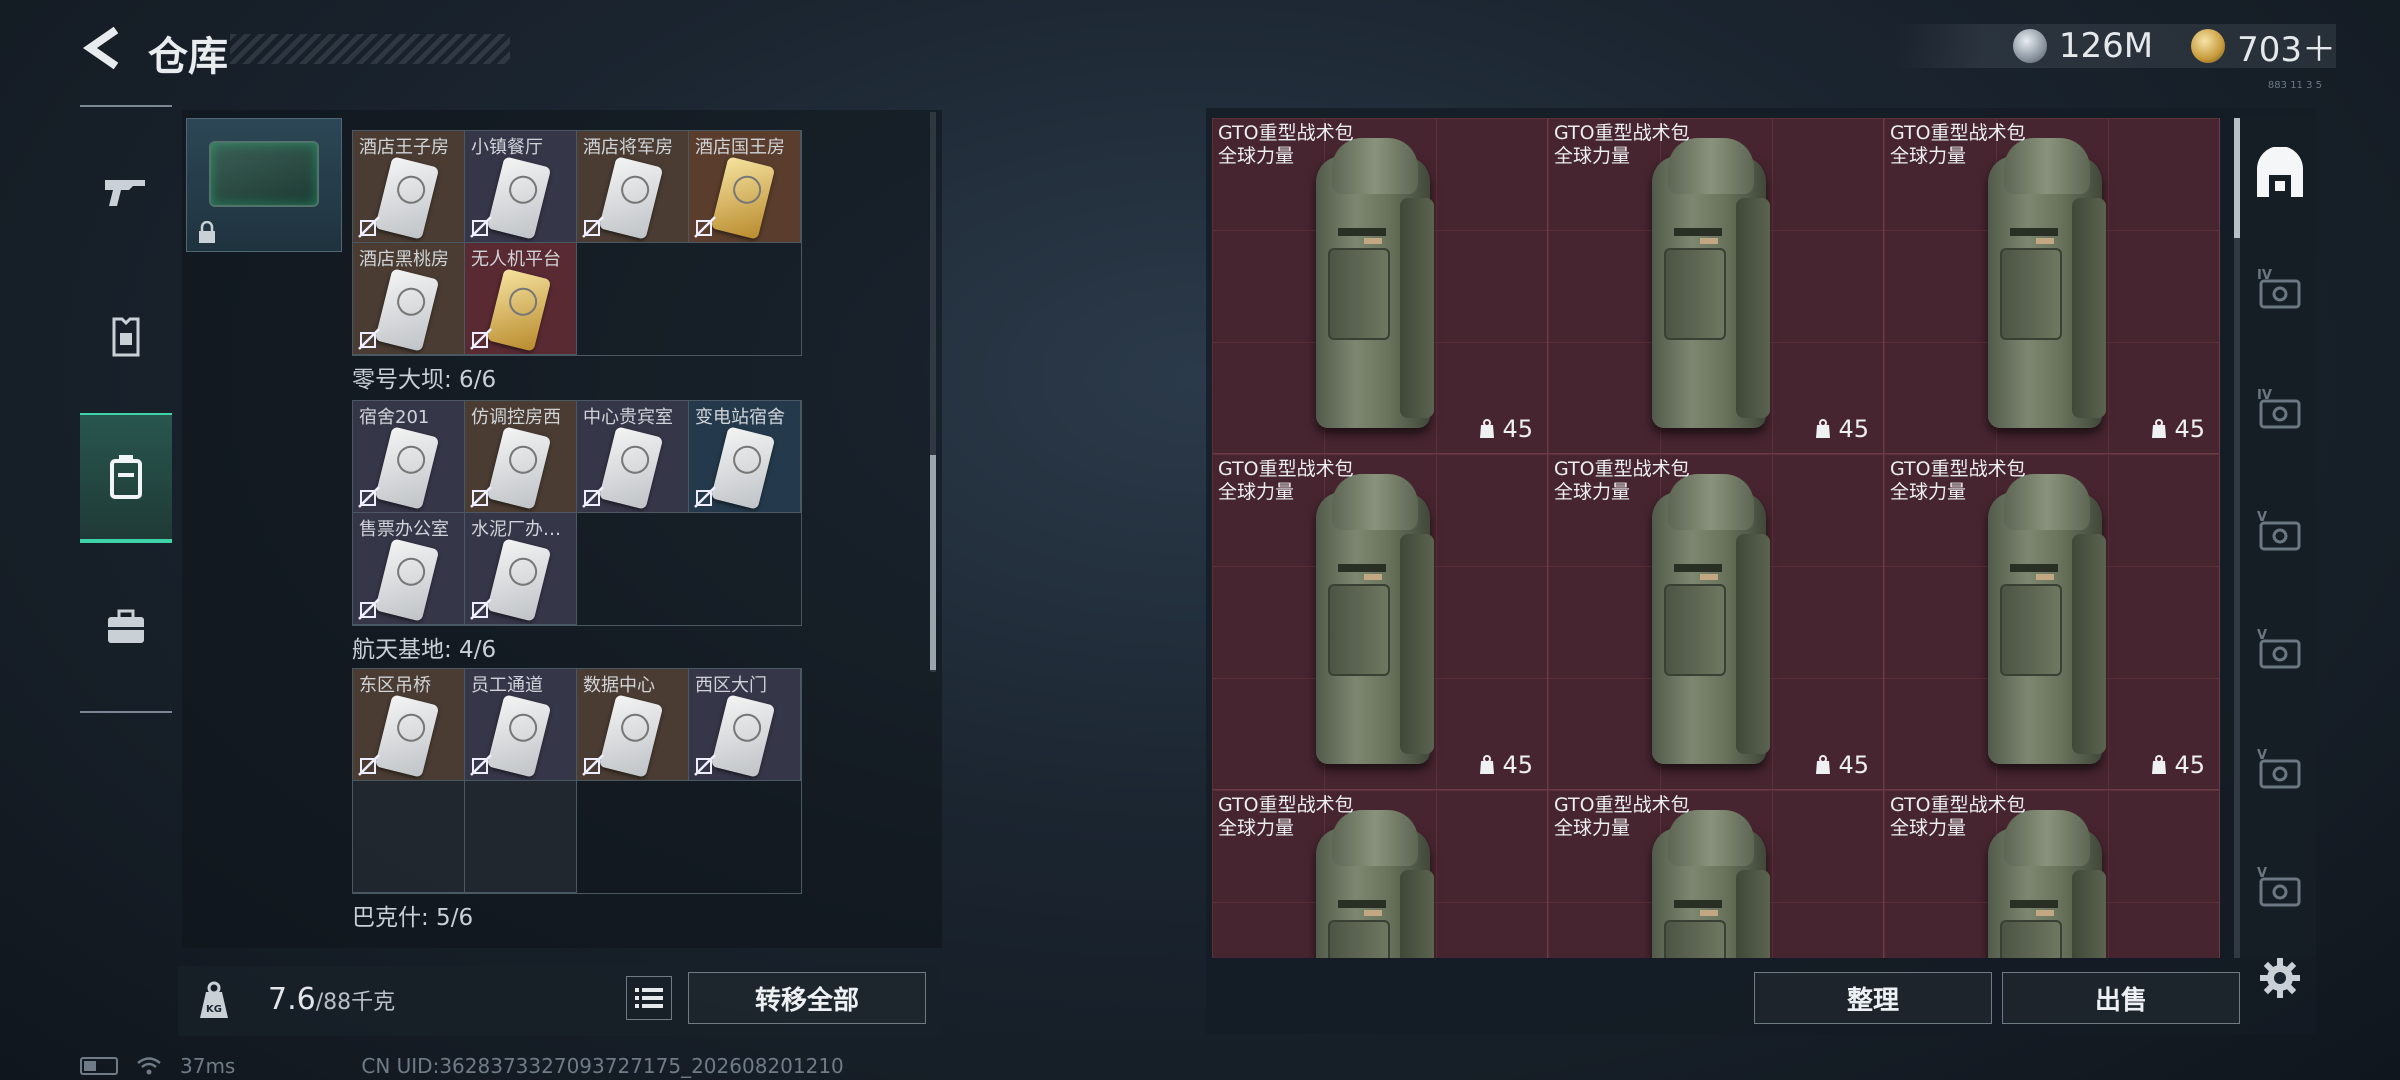 The width and height of the screenshot is (2400, 1080). What do you see at coordinates (633, 725) in the screenshot?
I see `key-item: 数据中心` at bounding box center [633, 725].